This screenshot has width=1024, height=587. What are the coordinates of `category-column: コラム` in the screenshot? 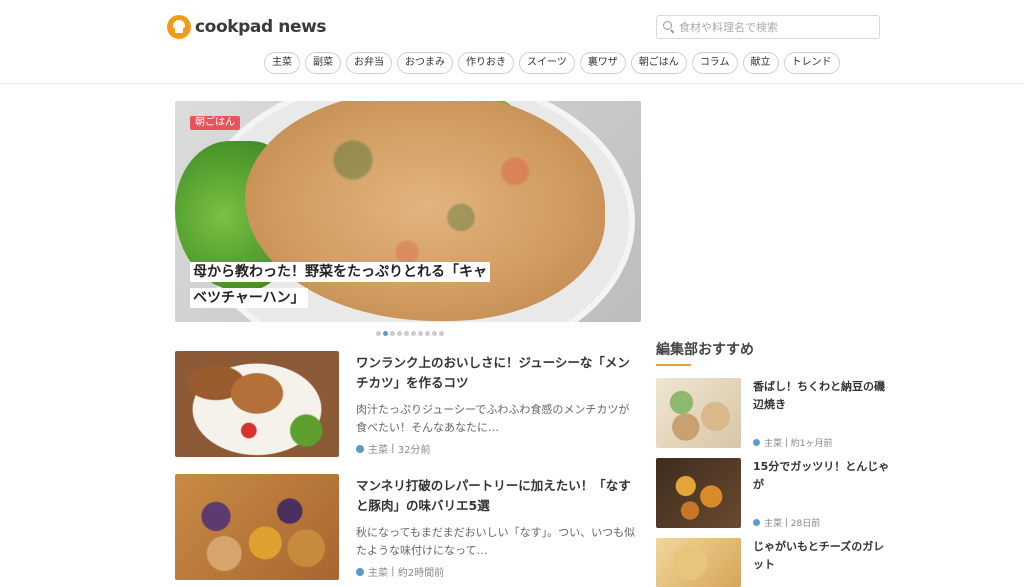 It's located at (714, 63).